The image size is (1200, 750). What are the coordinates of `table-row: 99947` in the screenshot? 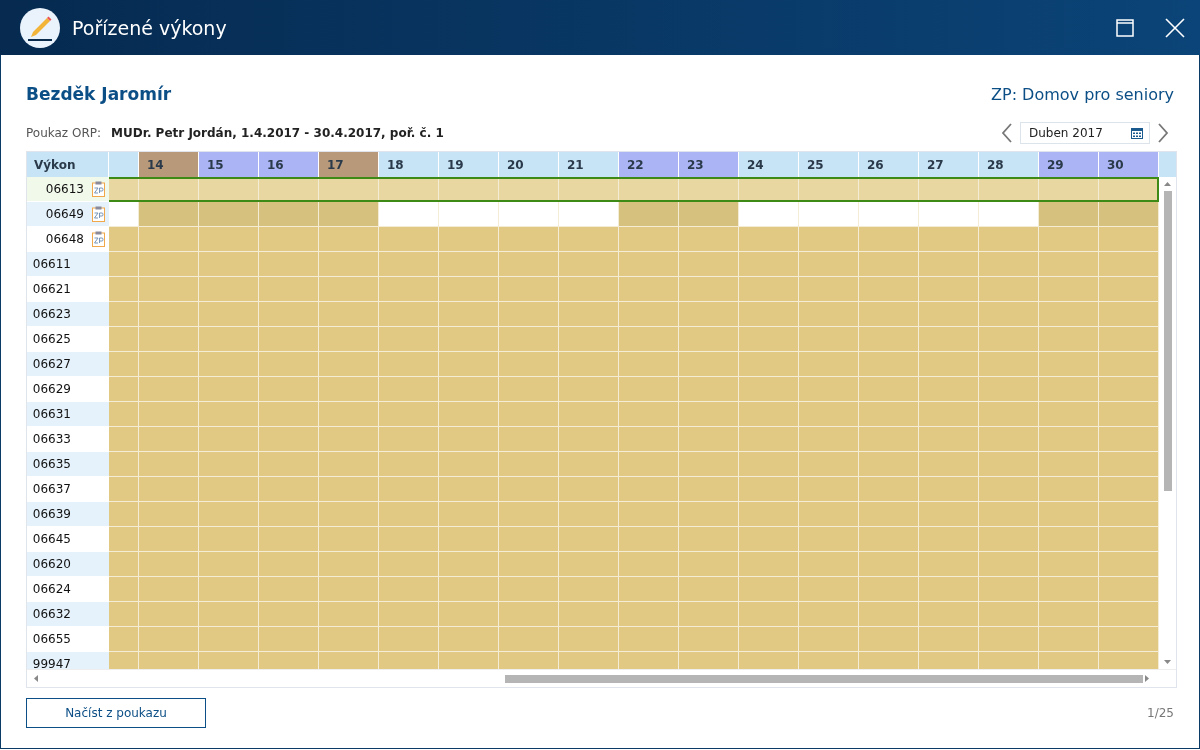 It's located at (593, 660).